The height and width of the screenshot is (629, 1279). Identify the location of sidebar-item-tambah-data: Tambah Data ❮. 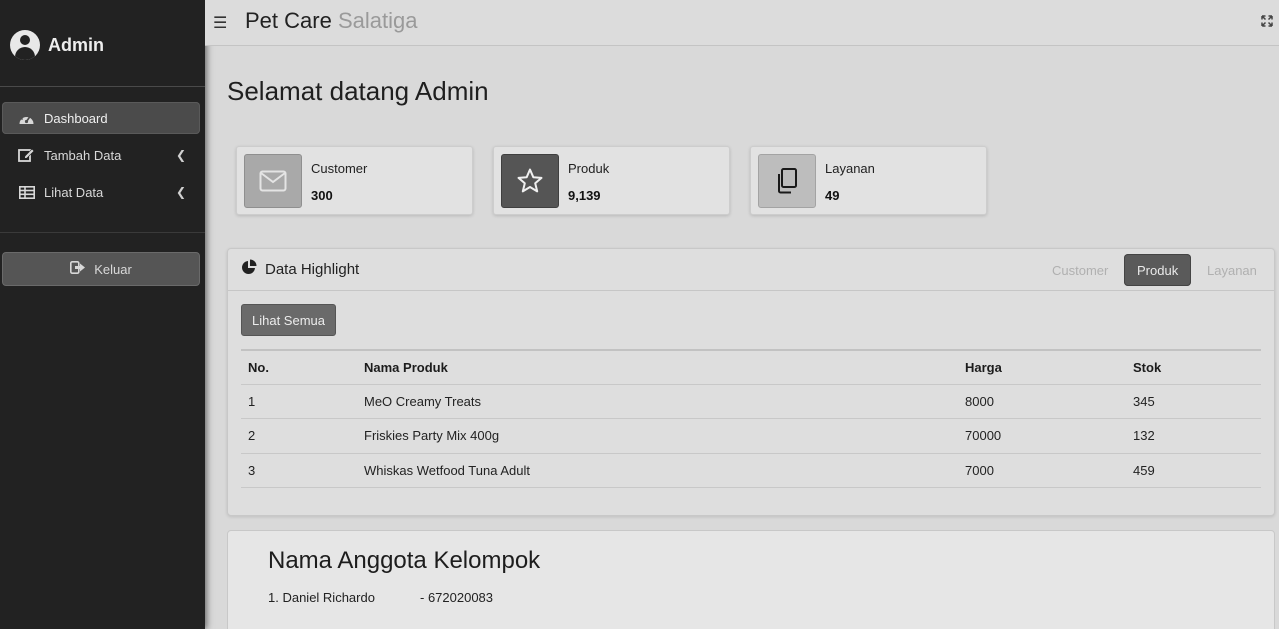
(101, 155).